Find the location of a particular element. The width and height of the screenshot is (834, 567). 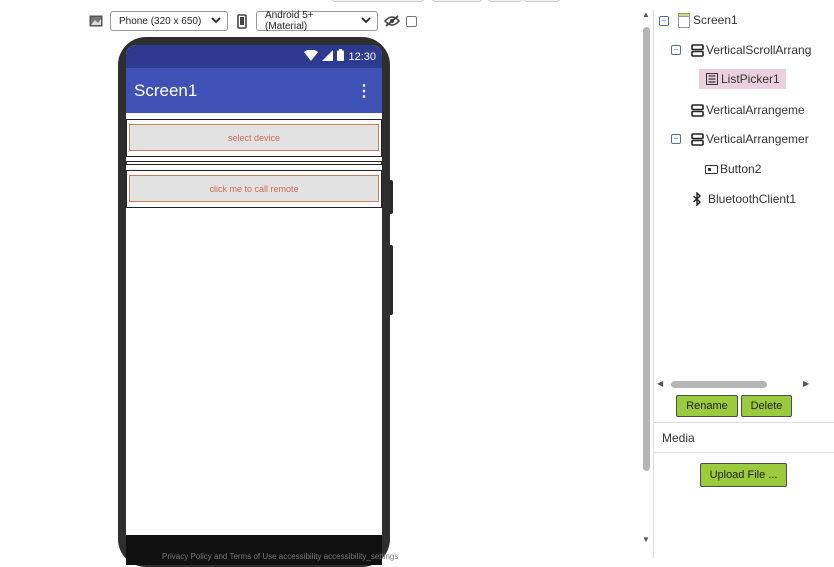

tree-item-label: VerticalArrangeme is located at coordinates (755, 110).